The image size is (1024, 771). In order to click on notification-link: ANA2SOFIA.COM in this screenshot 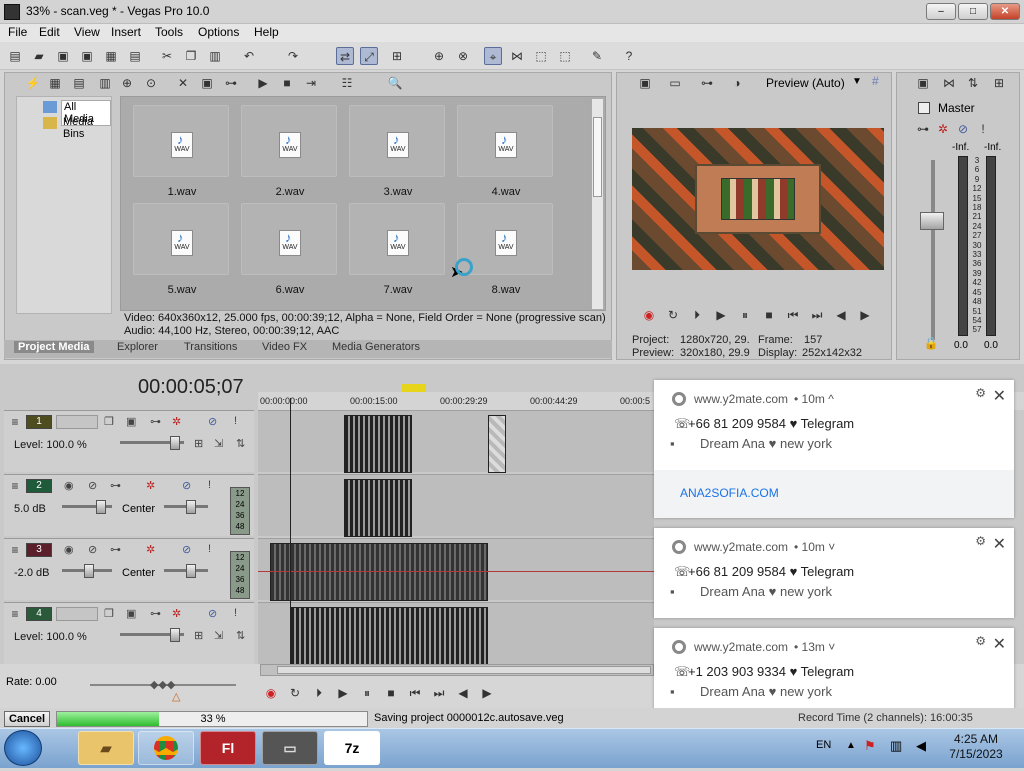, I will do `click(729, 493)`.